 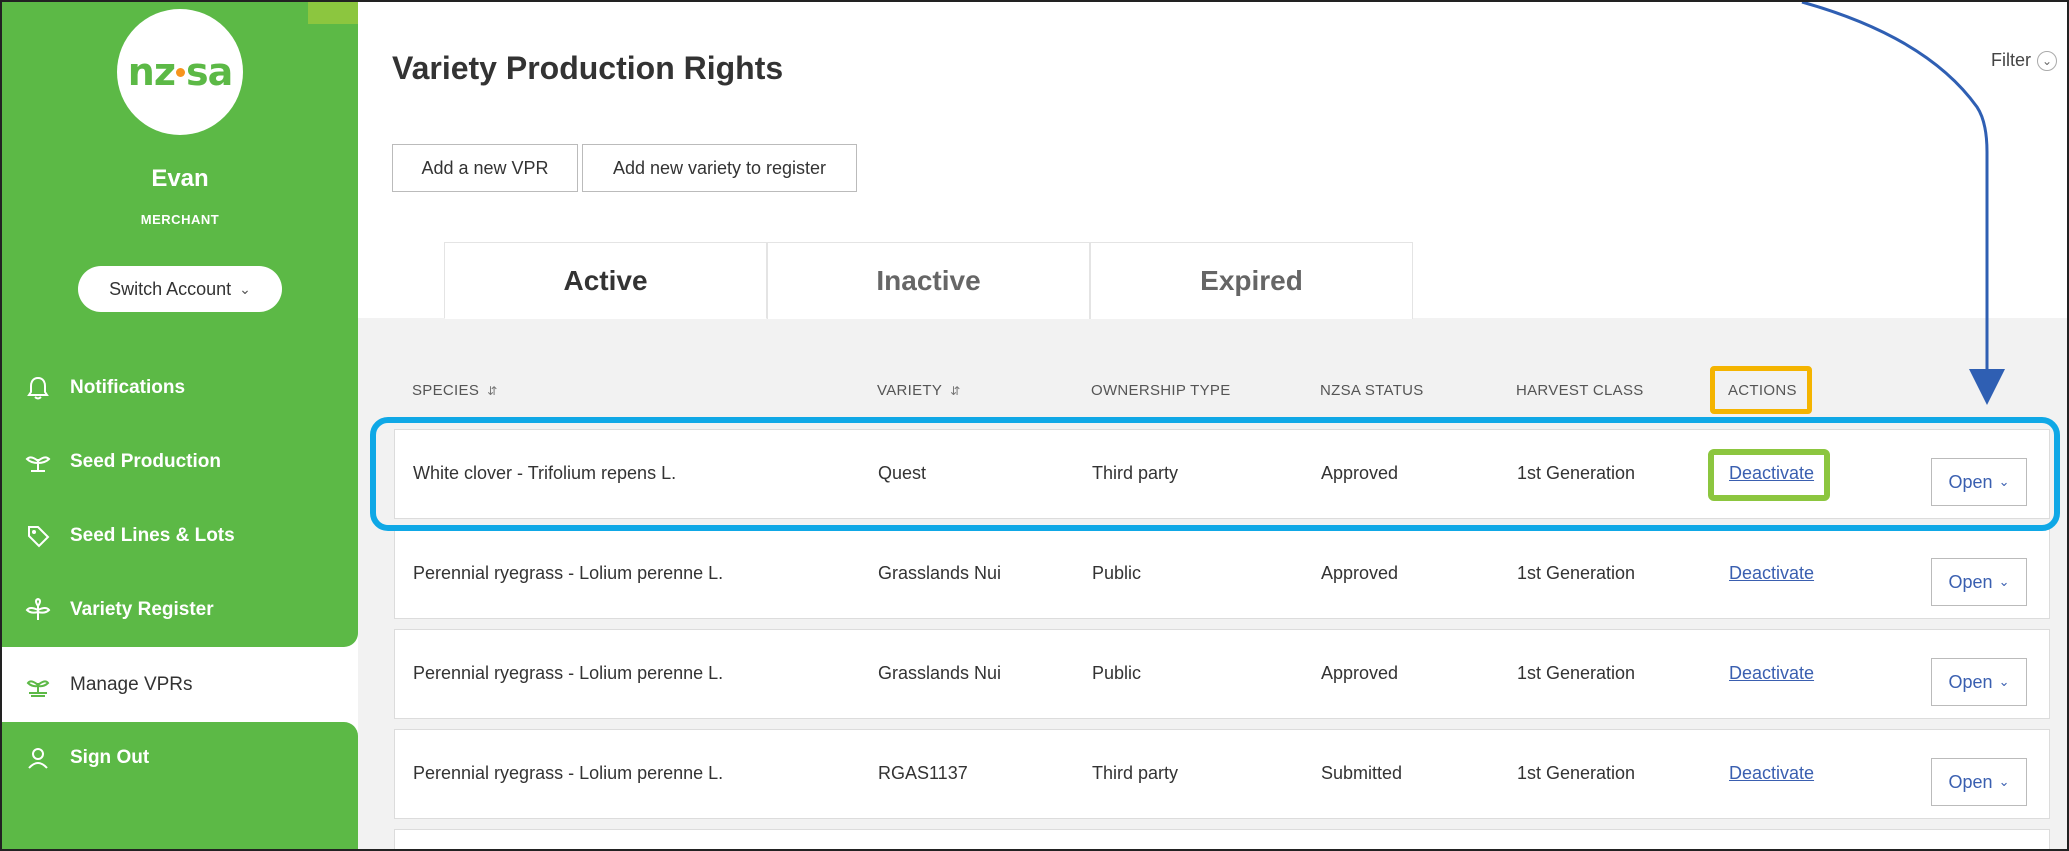 I want to click on ownership-cell: Third party, so click(x=1135, y=773).